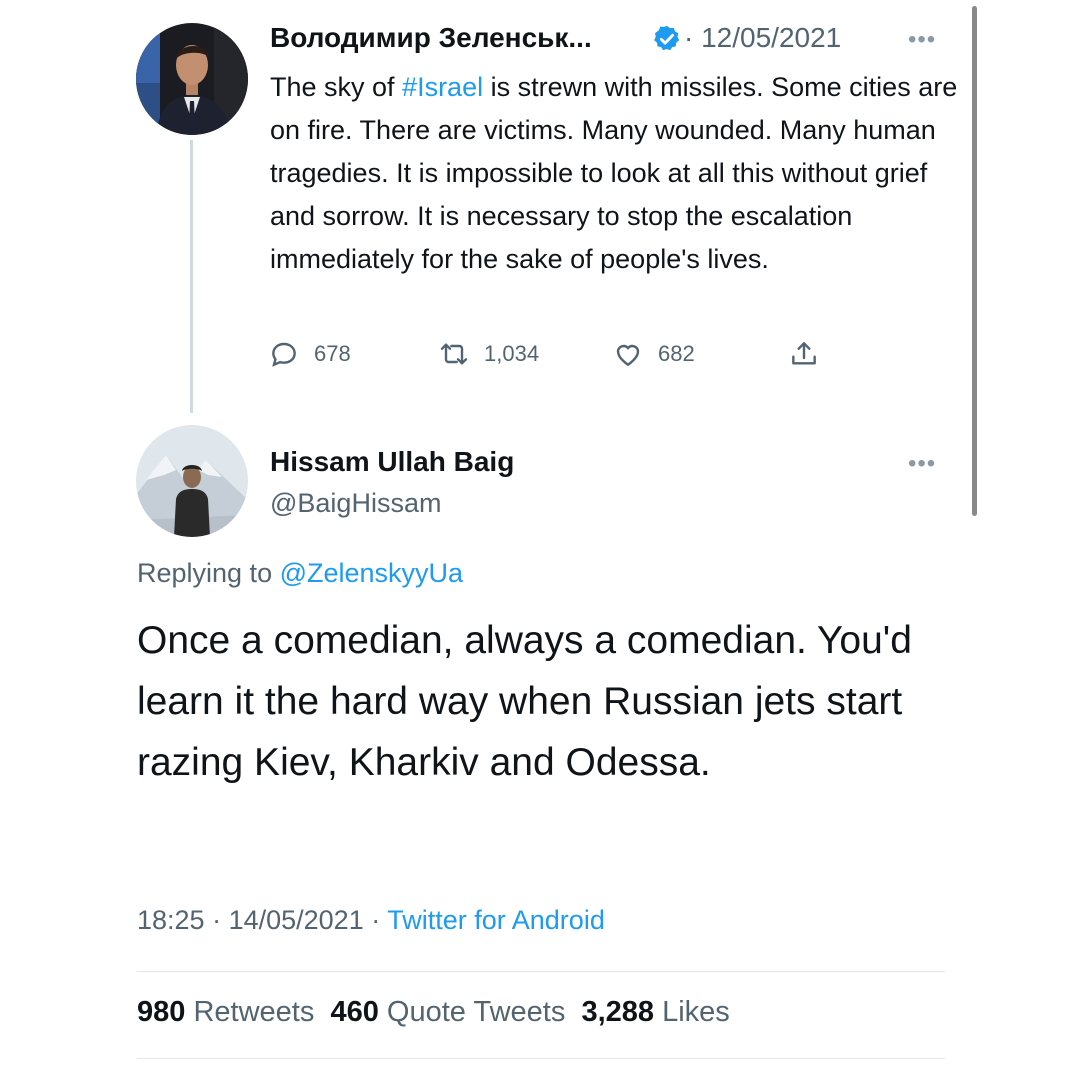 This screenshot has width=1080, height=1080. I want to click on quote-tweets-label: Quote Tweets, so click(476, 1012).